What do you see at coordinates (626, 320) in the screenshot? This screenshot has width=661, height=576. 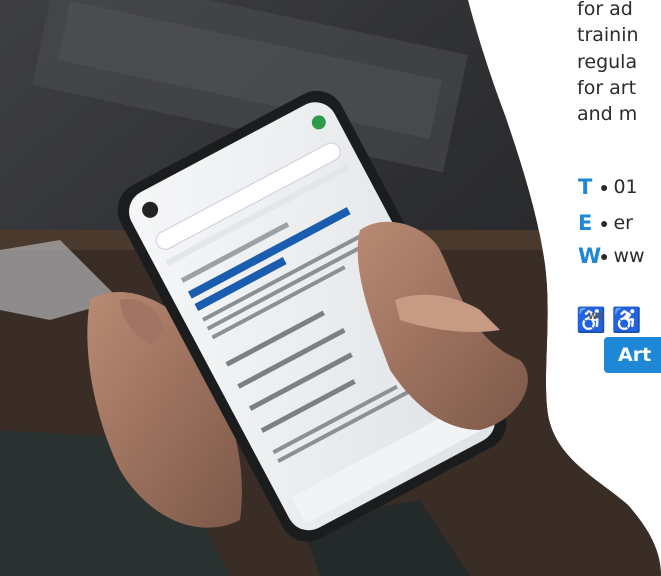 I see `wheelchair-access-icon: ♿` at bounding box center [626, 320].